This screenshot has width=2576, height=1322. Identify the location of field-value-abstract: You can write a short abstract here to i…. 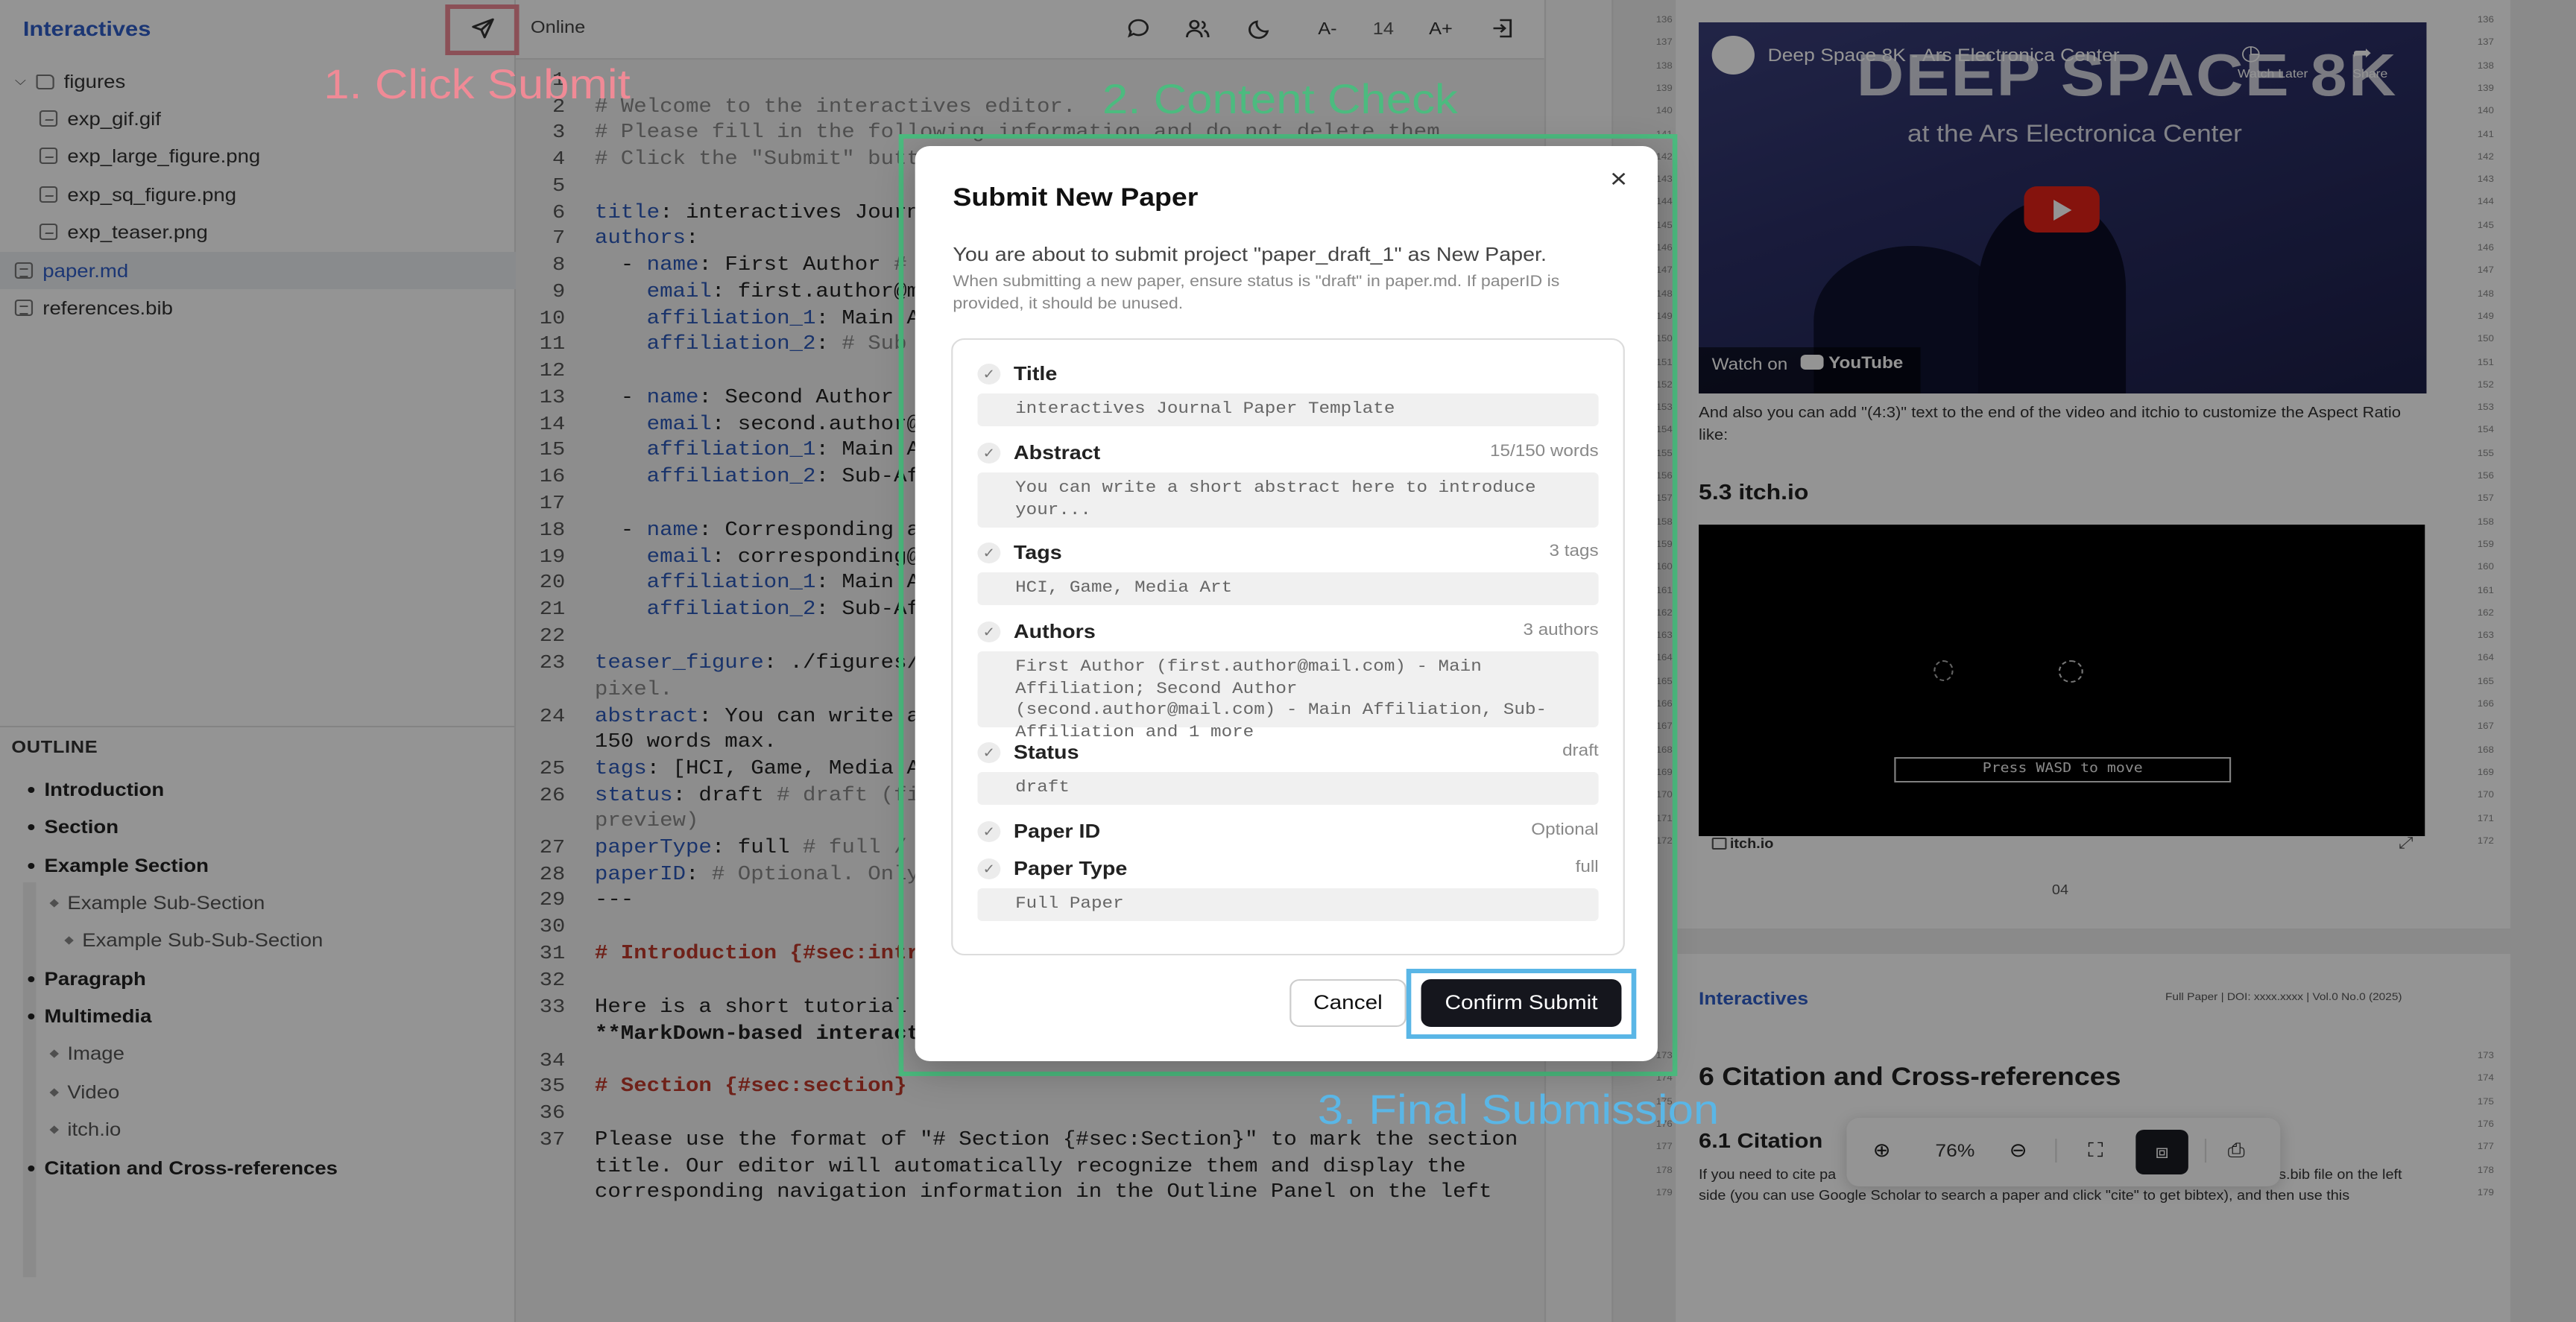
(1288, 500).